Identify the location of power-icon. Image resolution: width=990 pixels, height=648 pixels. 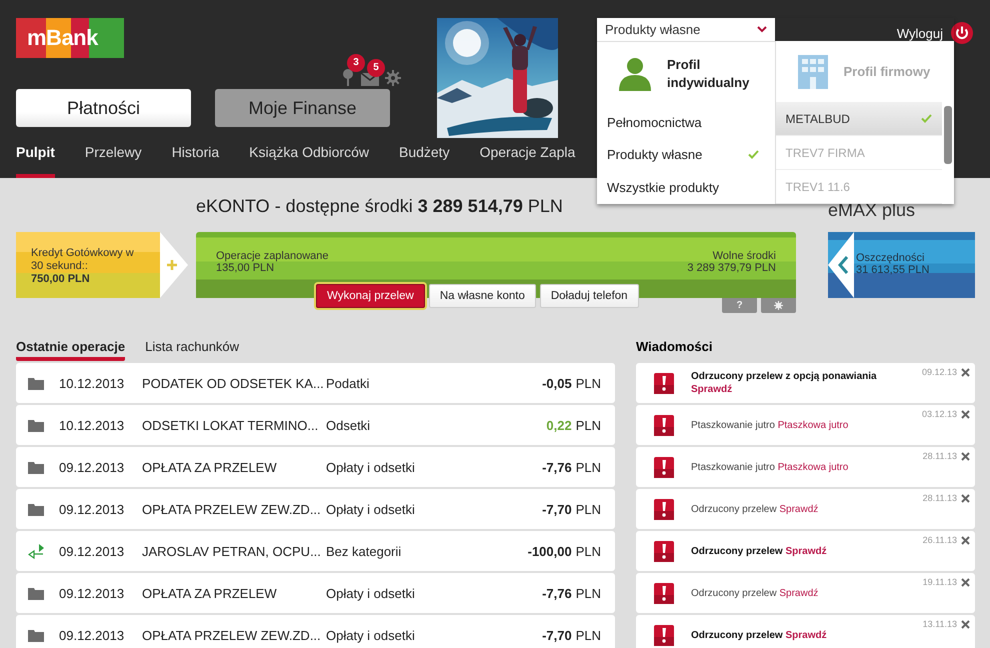
(962, 33).